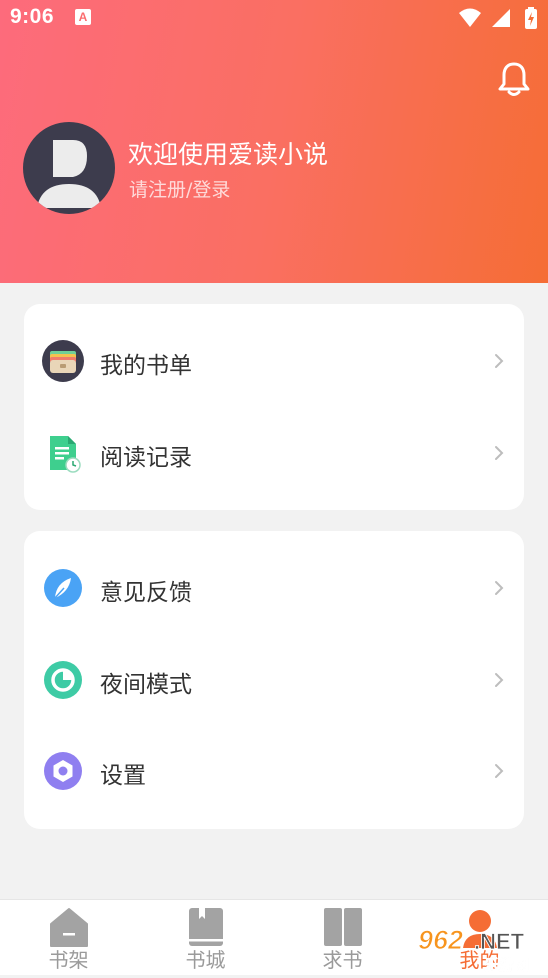  What do you see at coordinates (63, 771) in the screenshot?
I see `gear-icon` at bounding box center [63, 771].